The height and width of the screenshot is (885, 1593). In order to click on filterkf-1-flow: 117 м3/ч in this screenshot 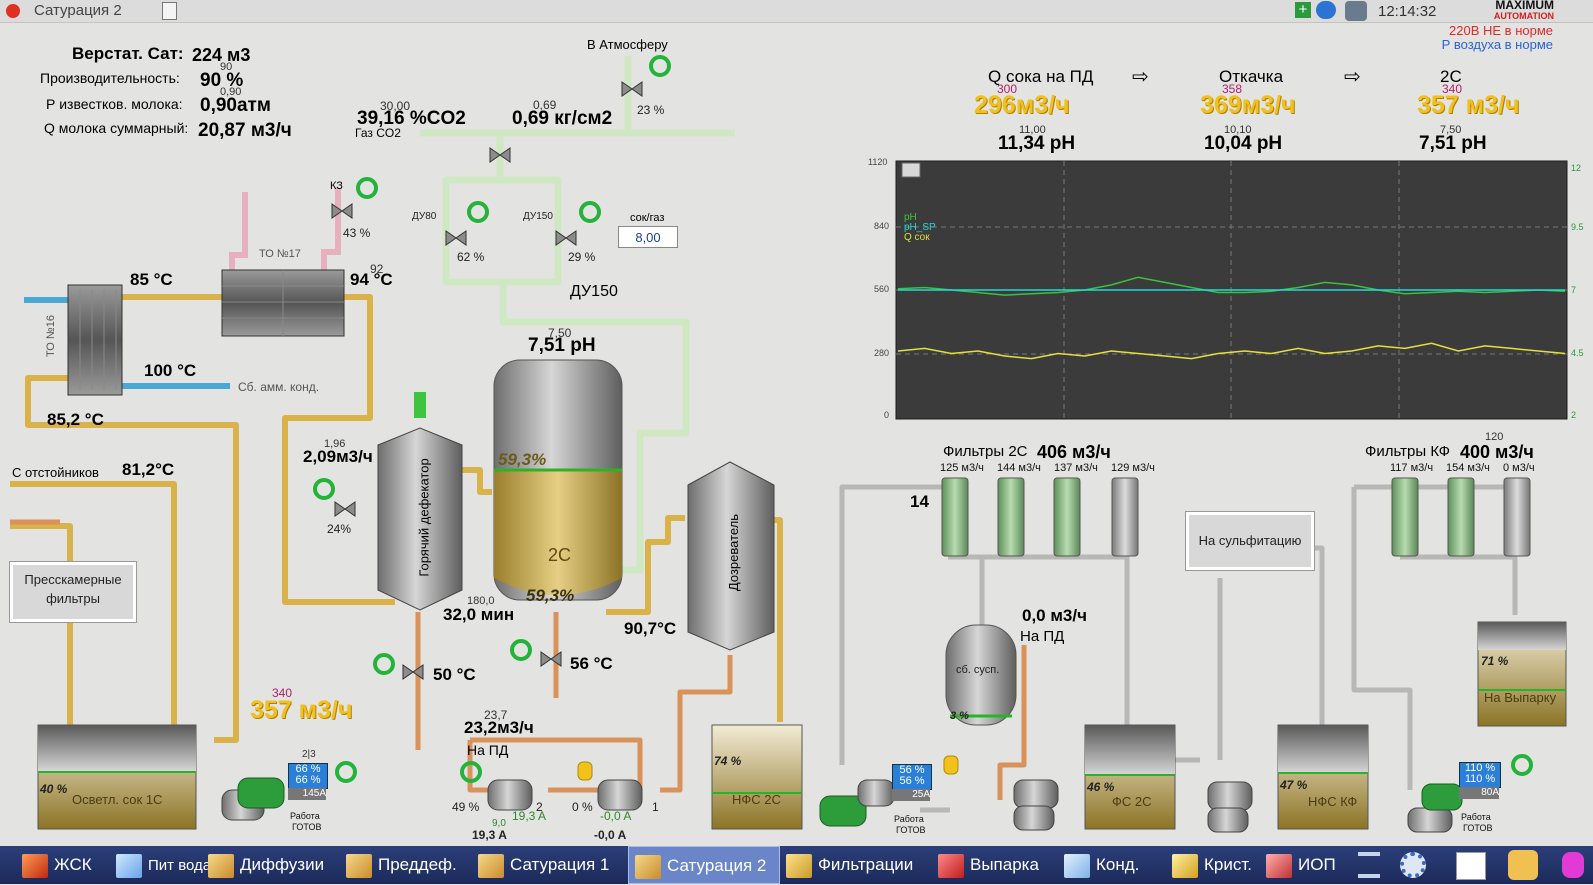, I will do `click(1412, 468)`.